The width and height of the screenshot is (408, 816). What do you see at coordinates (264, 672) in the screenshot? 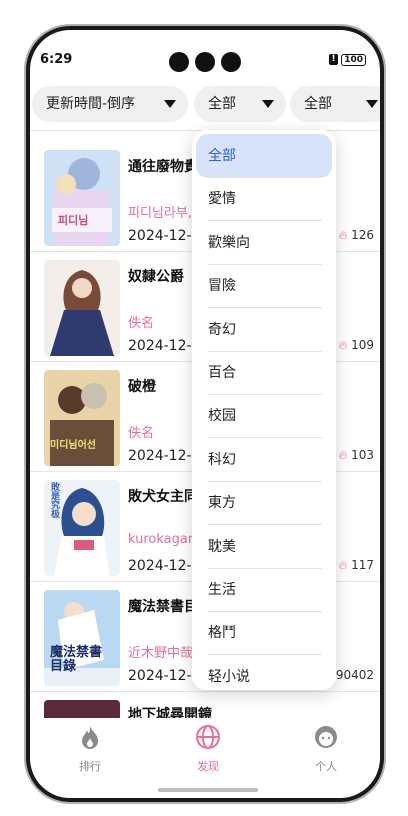
I see `dropdown-option: 轻小说` at bounding box center [264, 672].